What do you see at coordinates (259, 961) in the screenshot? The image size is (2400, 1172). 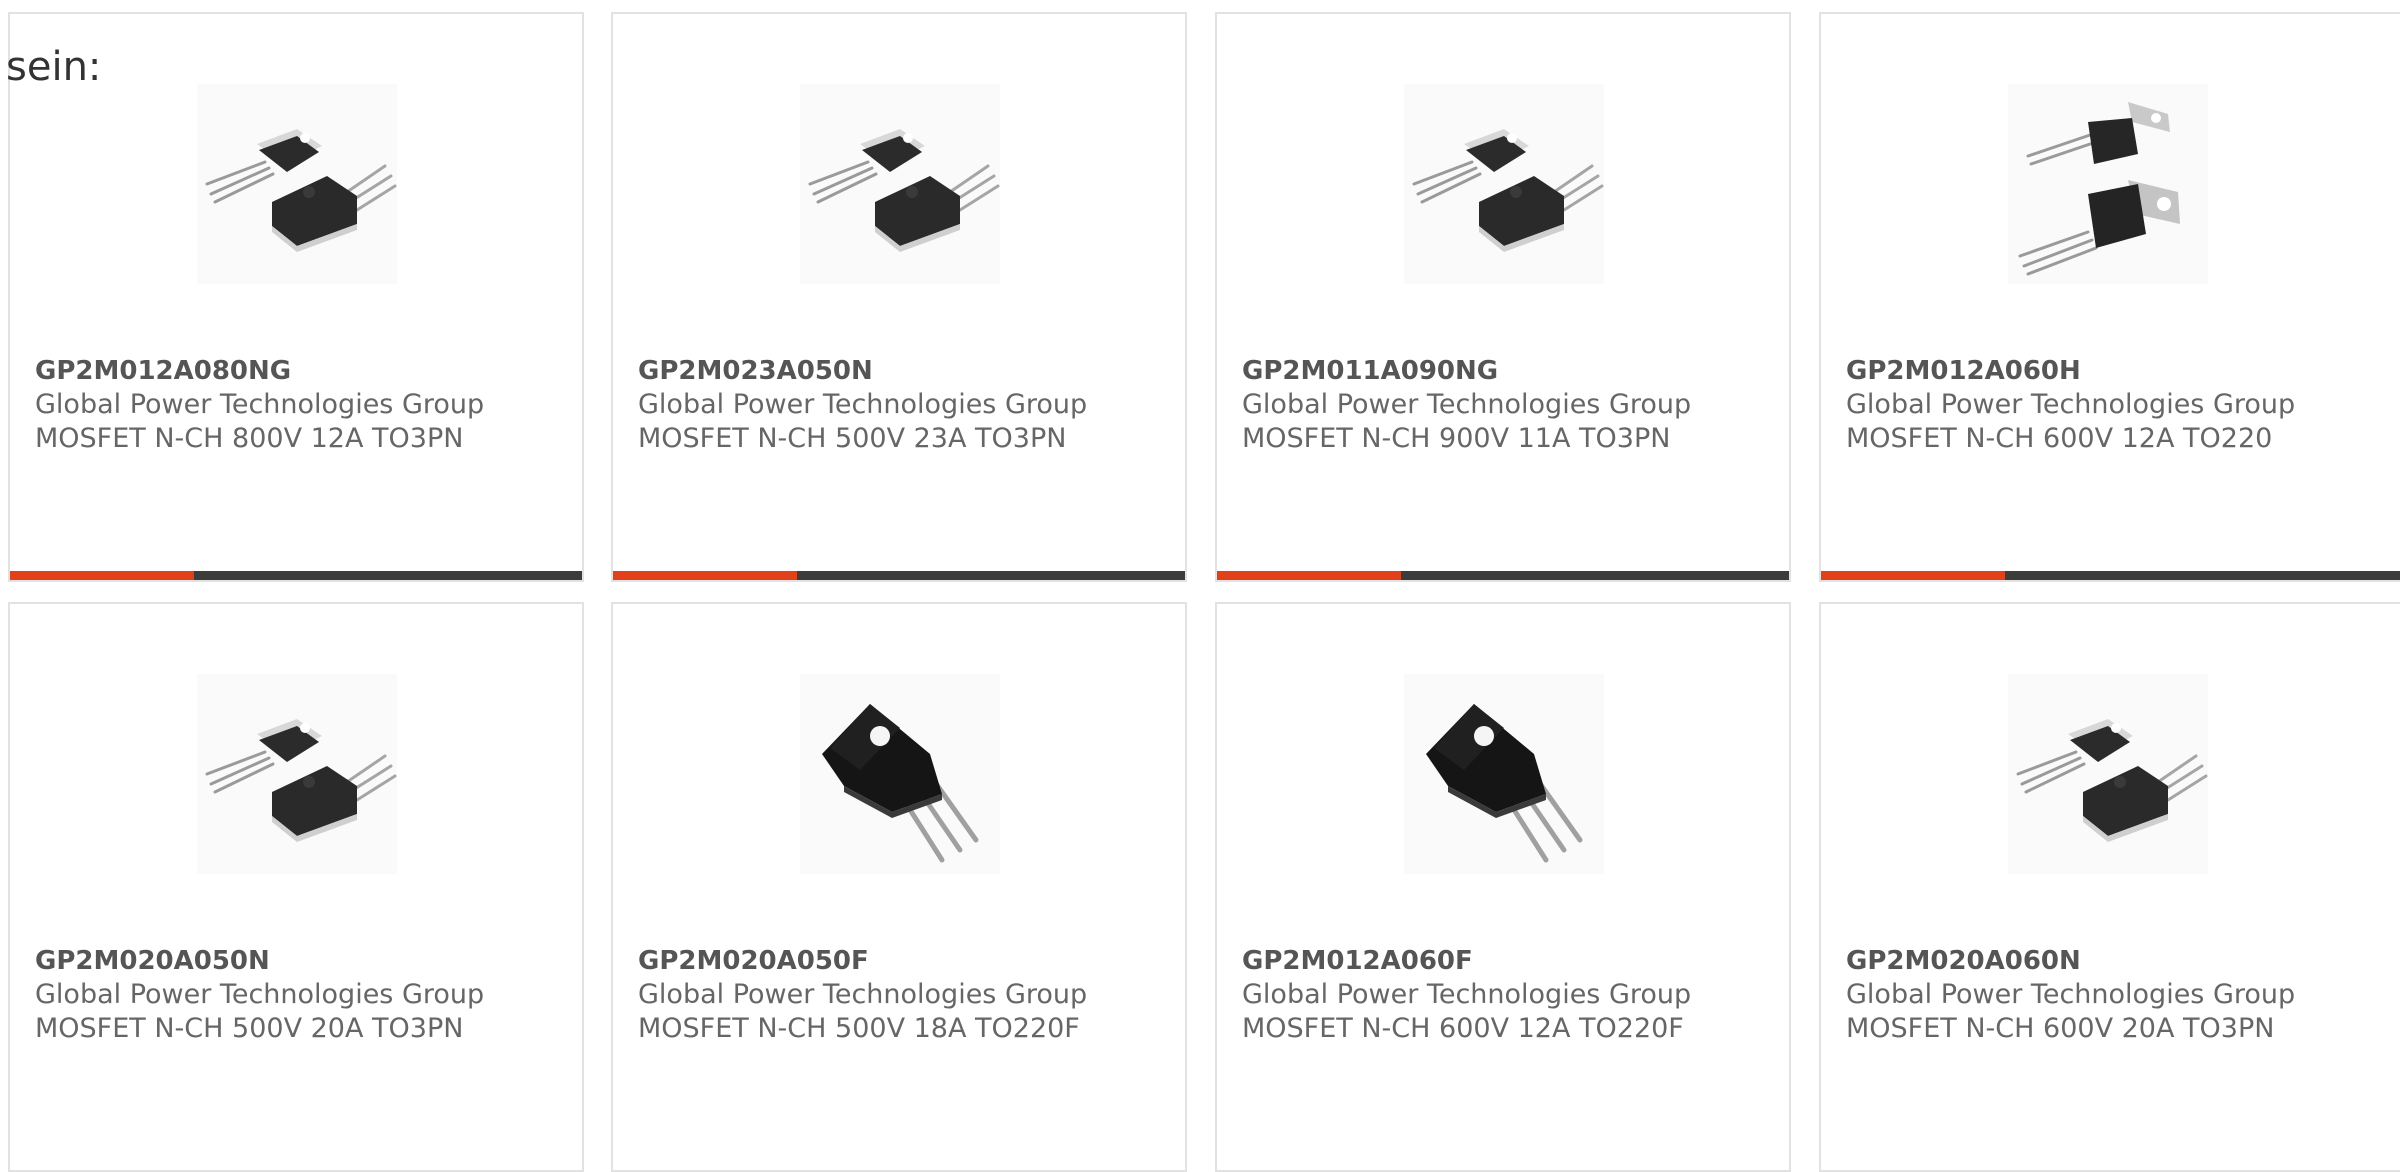 I see `product-name: GP2M020A050N` at bounding box center [259, 961].